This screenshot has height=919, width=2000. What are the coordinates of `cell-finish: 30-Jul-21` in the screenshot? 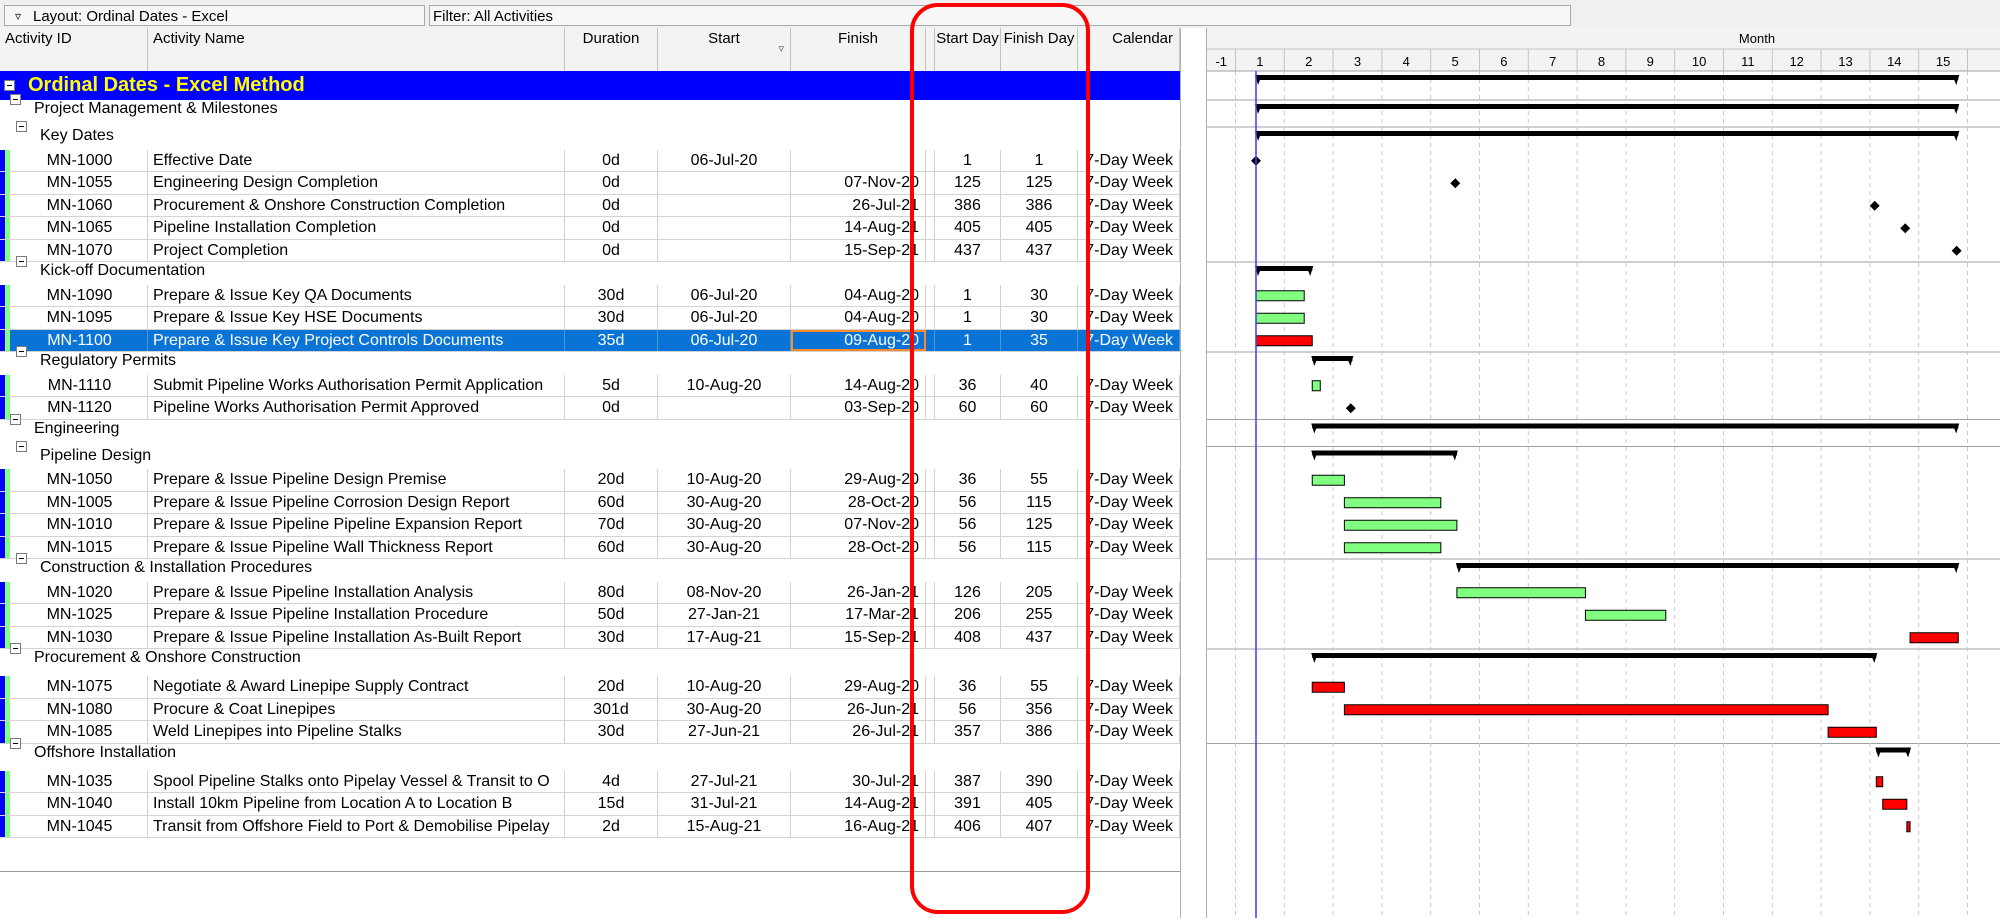 It's located at (858, 781).